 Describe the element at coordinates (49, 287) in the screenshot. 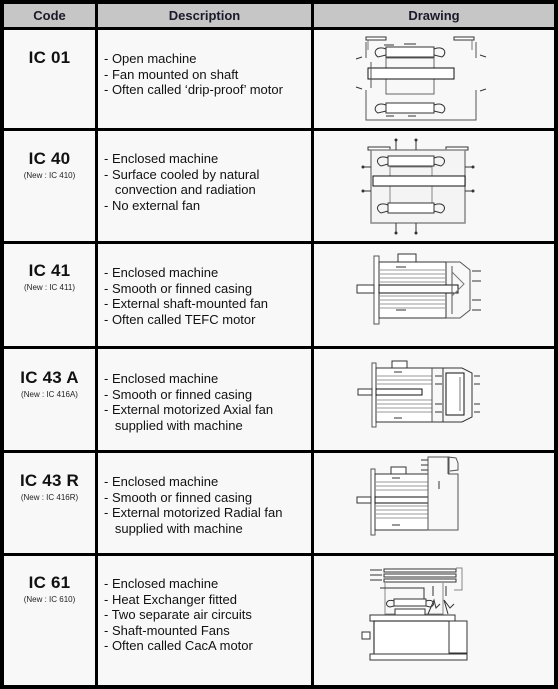

I see `new-code-label: (New : IC 411)` at that location.